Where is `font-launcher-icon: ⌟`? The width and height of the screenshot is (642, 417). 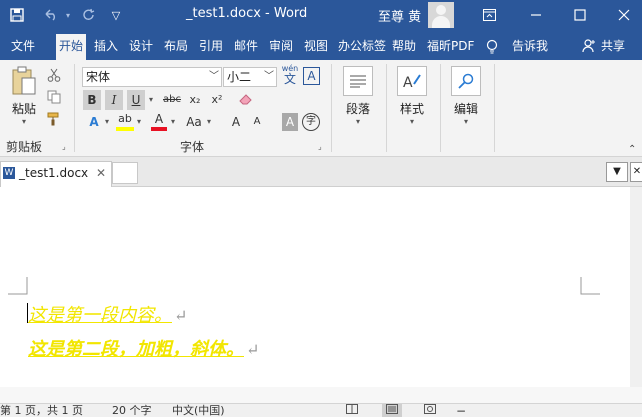
font-launcher-icon: ⌟ is located at coordinates (320, 146).